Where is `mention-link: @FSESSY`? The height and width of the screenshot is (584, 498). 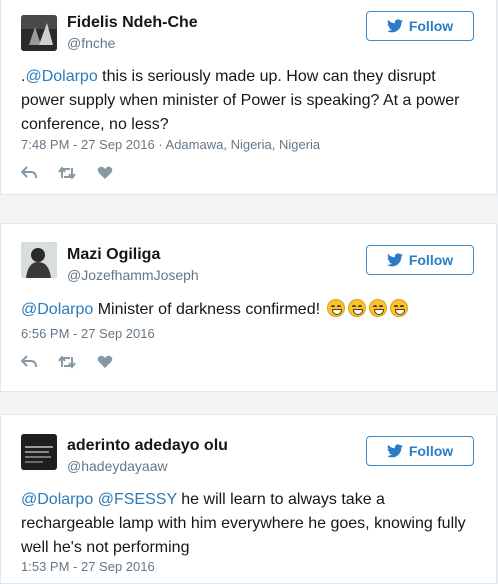 mention-link: @FSESSY is located at coordinates (137, 499).